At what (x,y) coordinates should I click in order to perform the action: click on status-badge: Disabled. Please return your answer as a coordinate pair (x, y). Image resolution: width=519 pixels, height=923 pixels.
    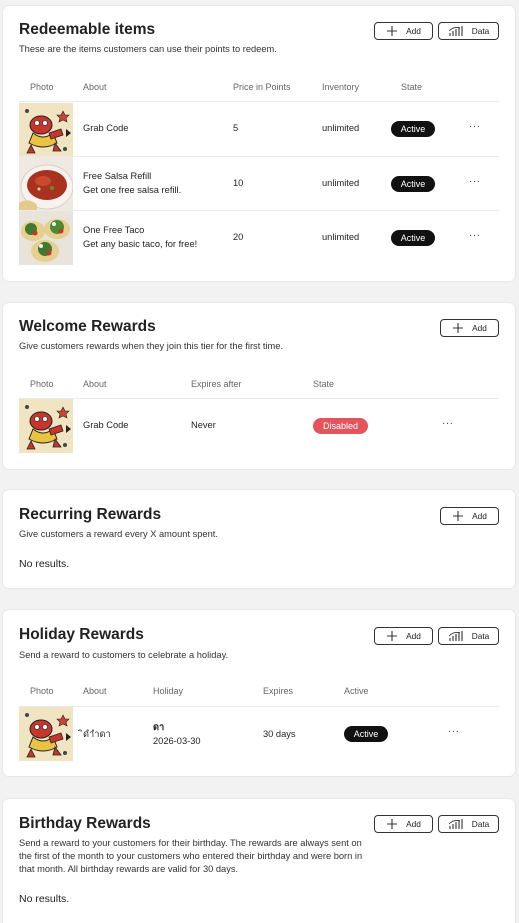
    Looking at the image, I should click on (340, 426).